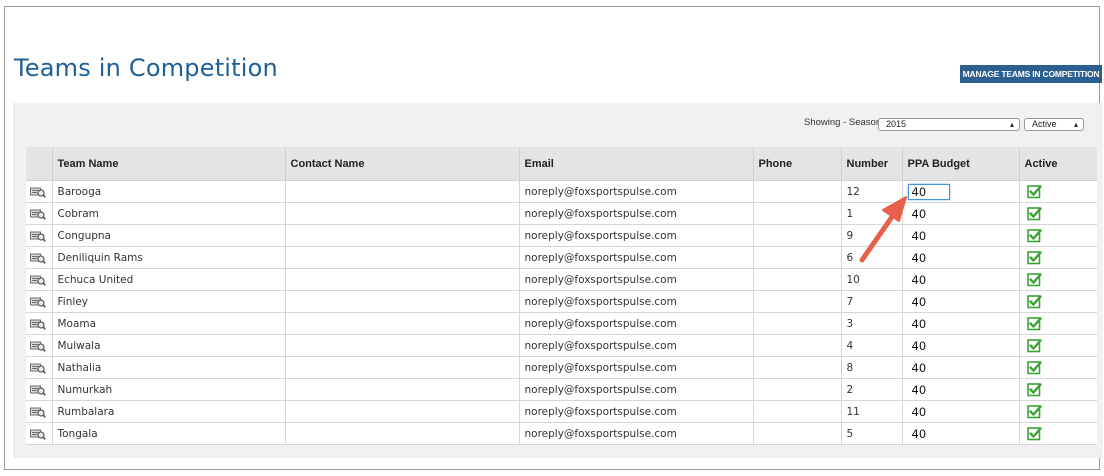 This screenshot has height=476, width=1104. What do you see at coordinates (561, 213) in the screenshot?
I see `table-row: Cobram noreply@foxsportspulse.com 1` at bounding box center [561, 213].